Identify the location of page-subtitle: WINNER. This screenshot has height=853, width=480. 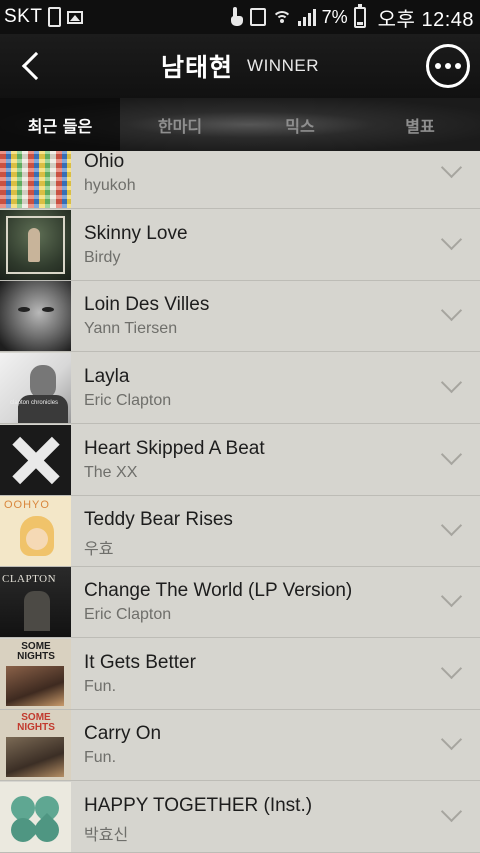
(283, 65).